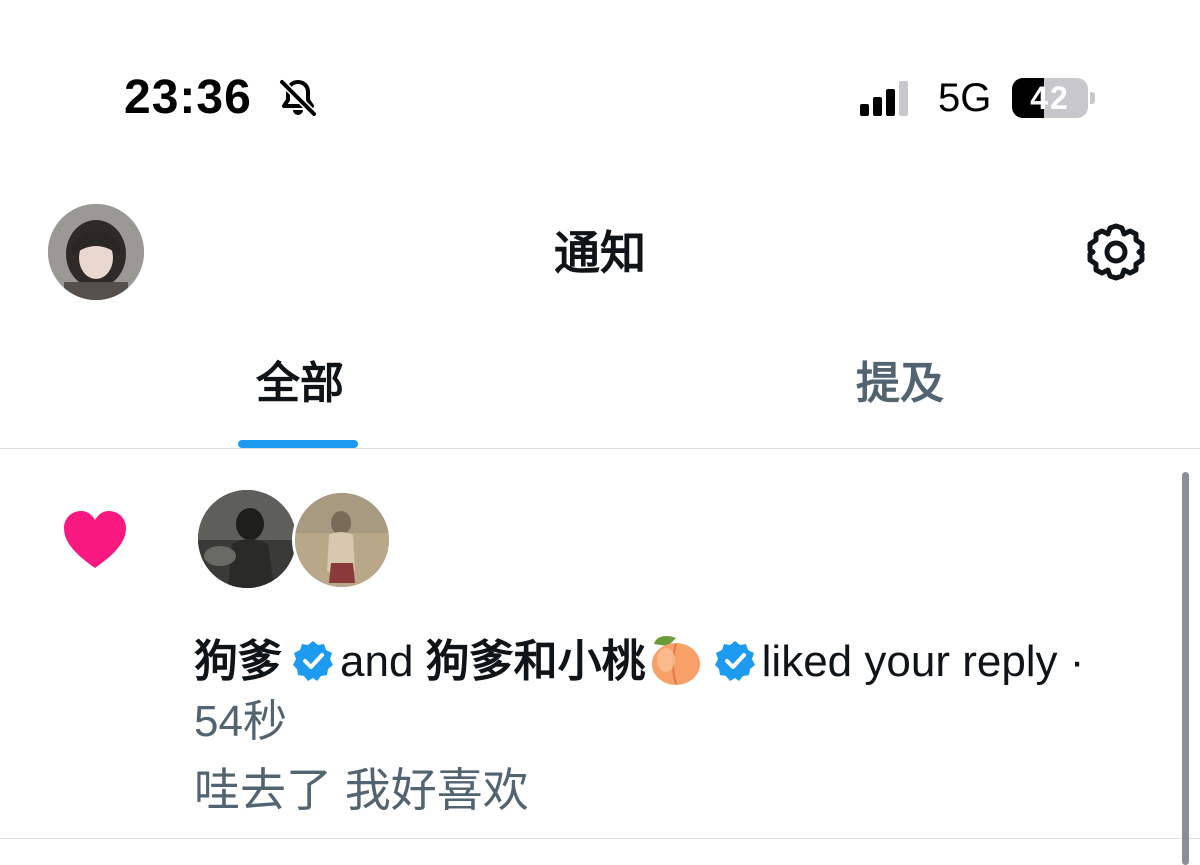  I want to click on gear-icon, so click(1116, 252).